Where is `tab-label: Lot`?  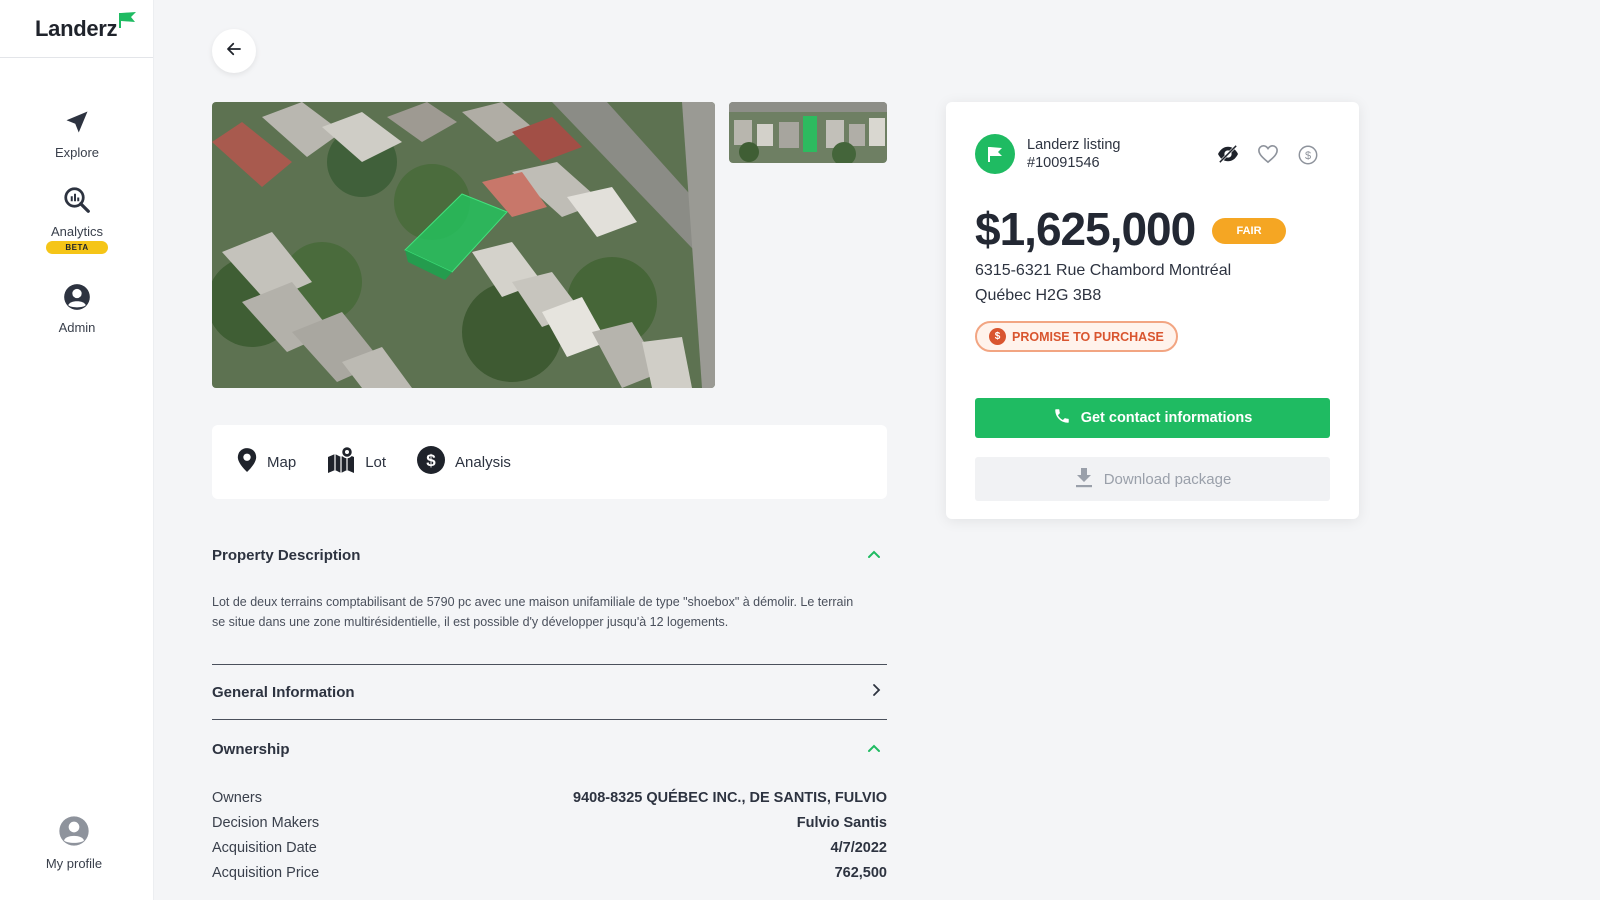
tab-label: Lot is located at coordinates (376, 462).